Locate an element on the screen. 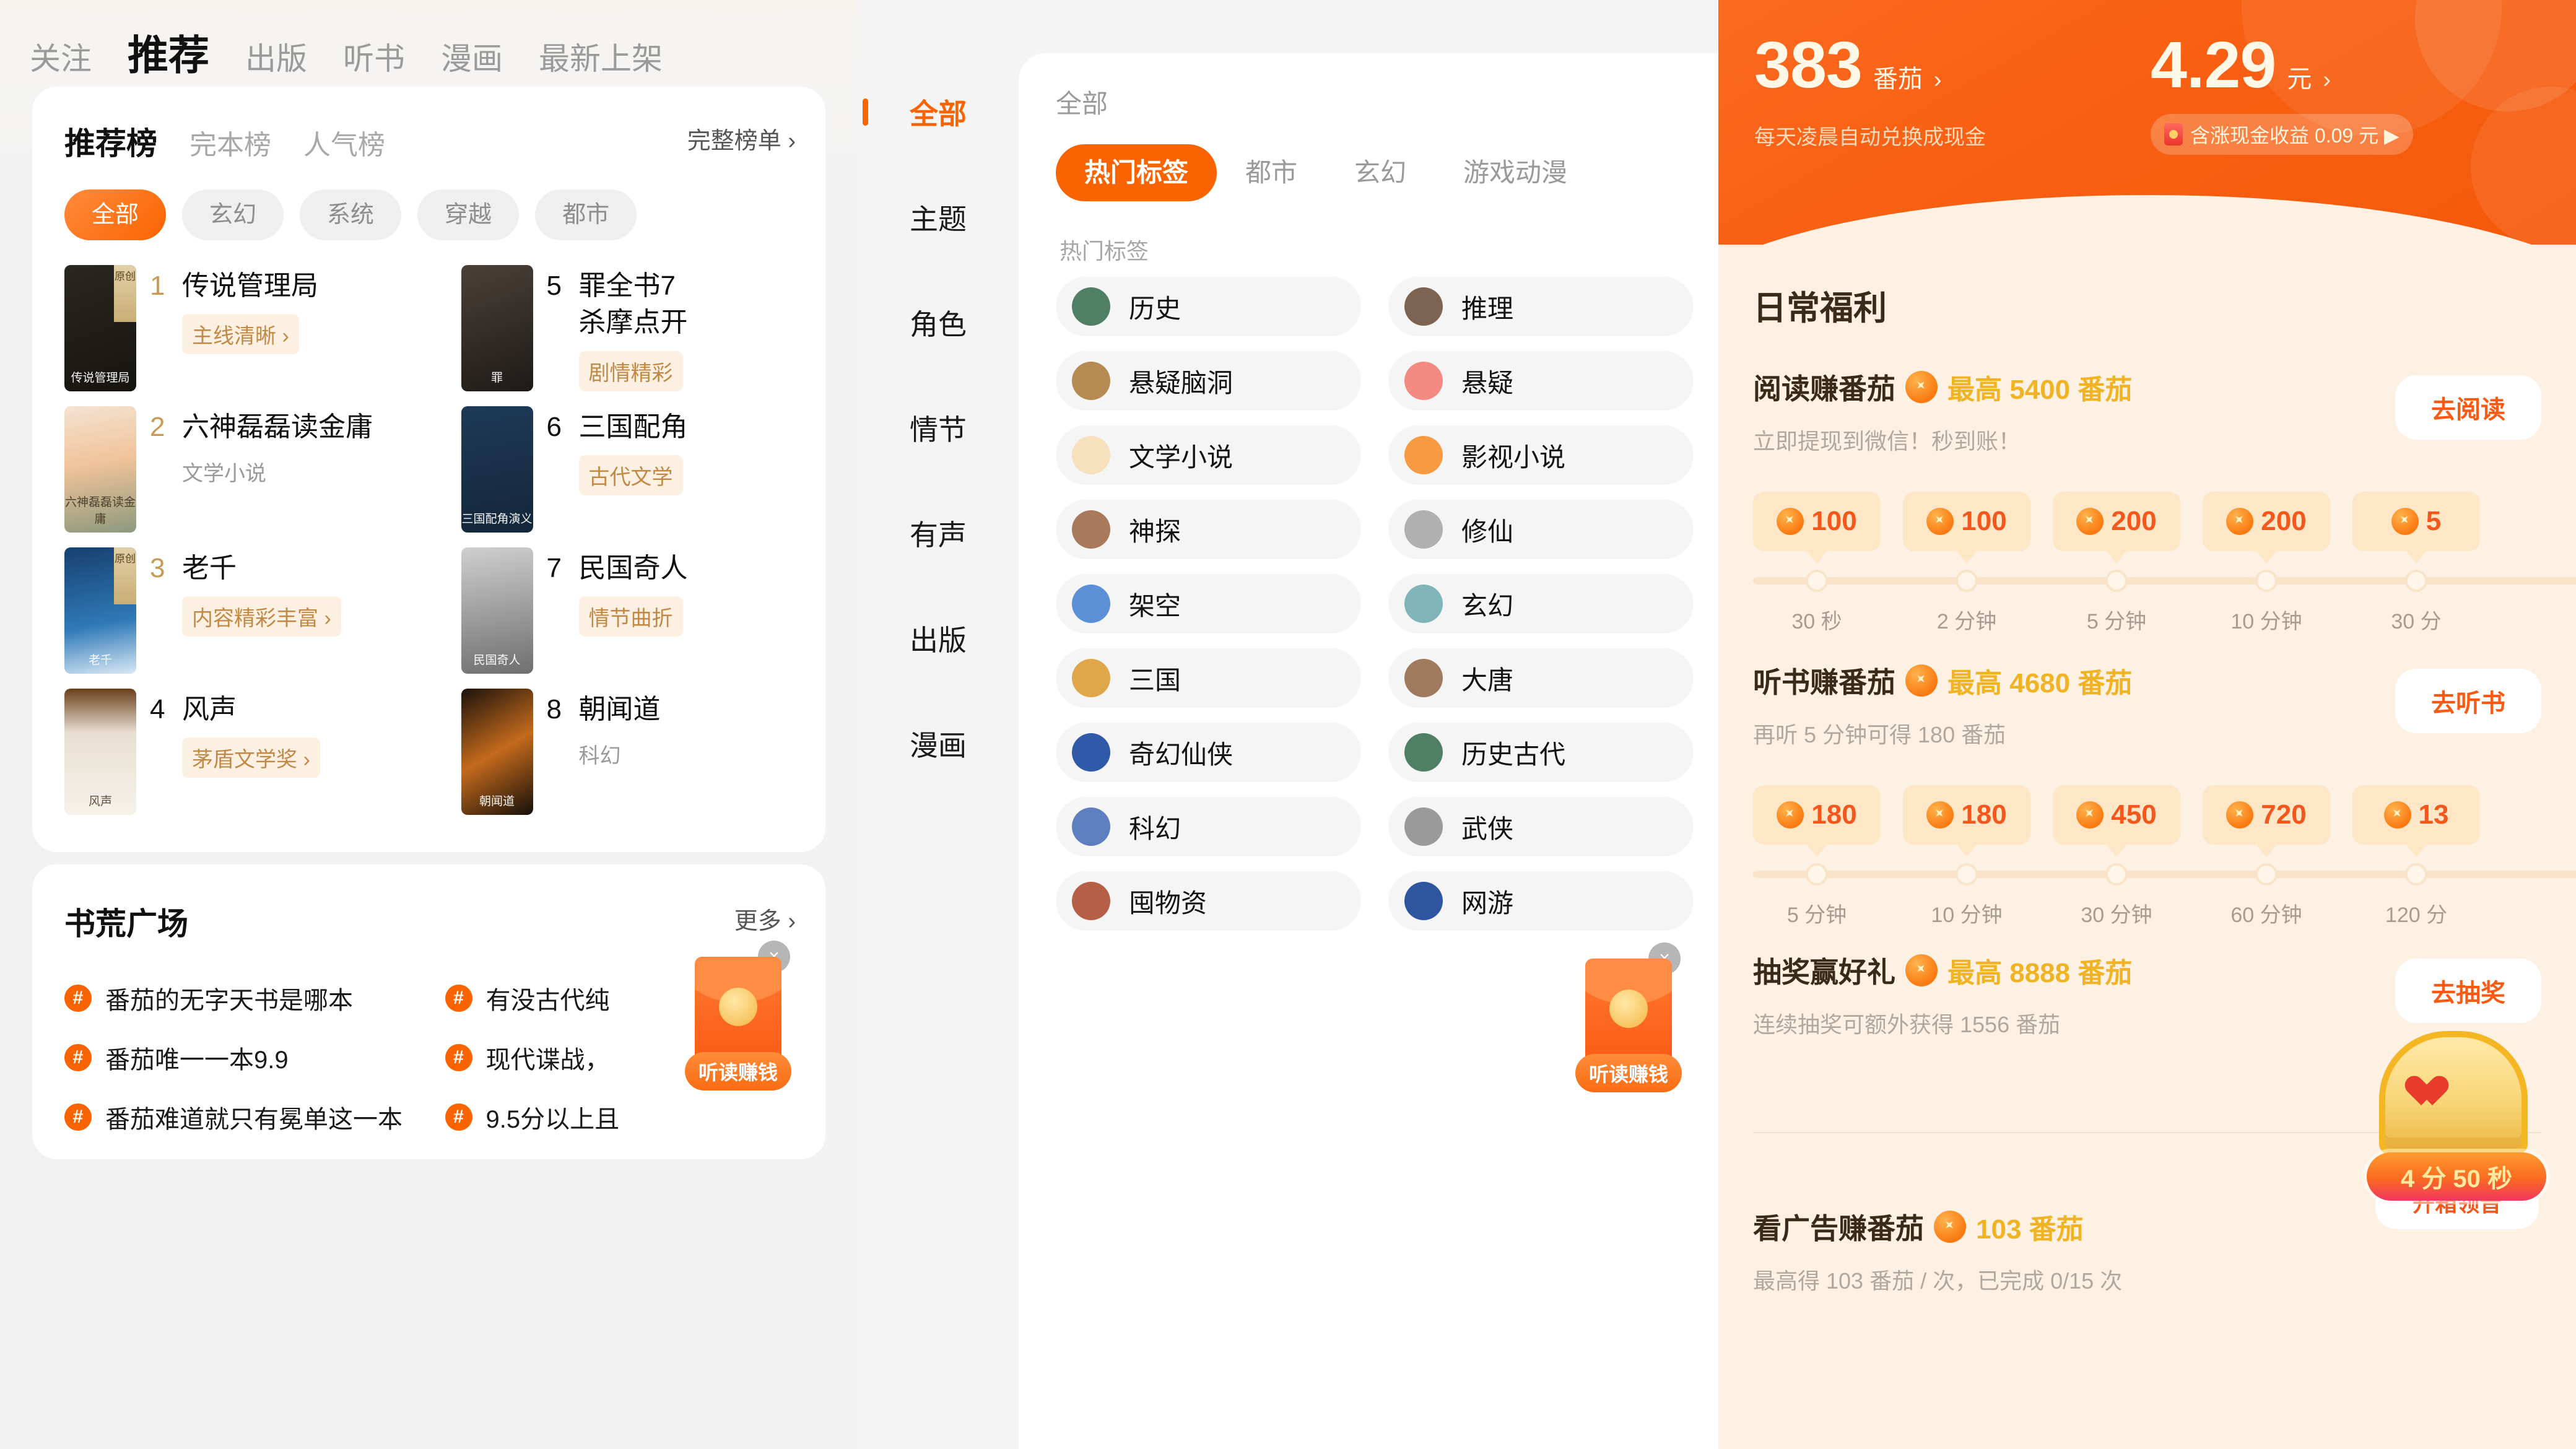 This screenshot has height=1449, width=2576. tag-item: 架空 is located at coordinates (1208, 603).